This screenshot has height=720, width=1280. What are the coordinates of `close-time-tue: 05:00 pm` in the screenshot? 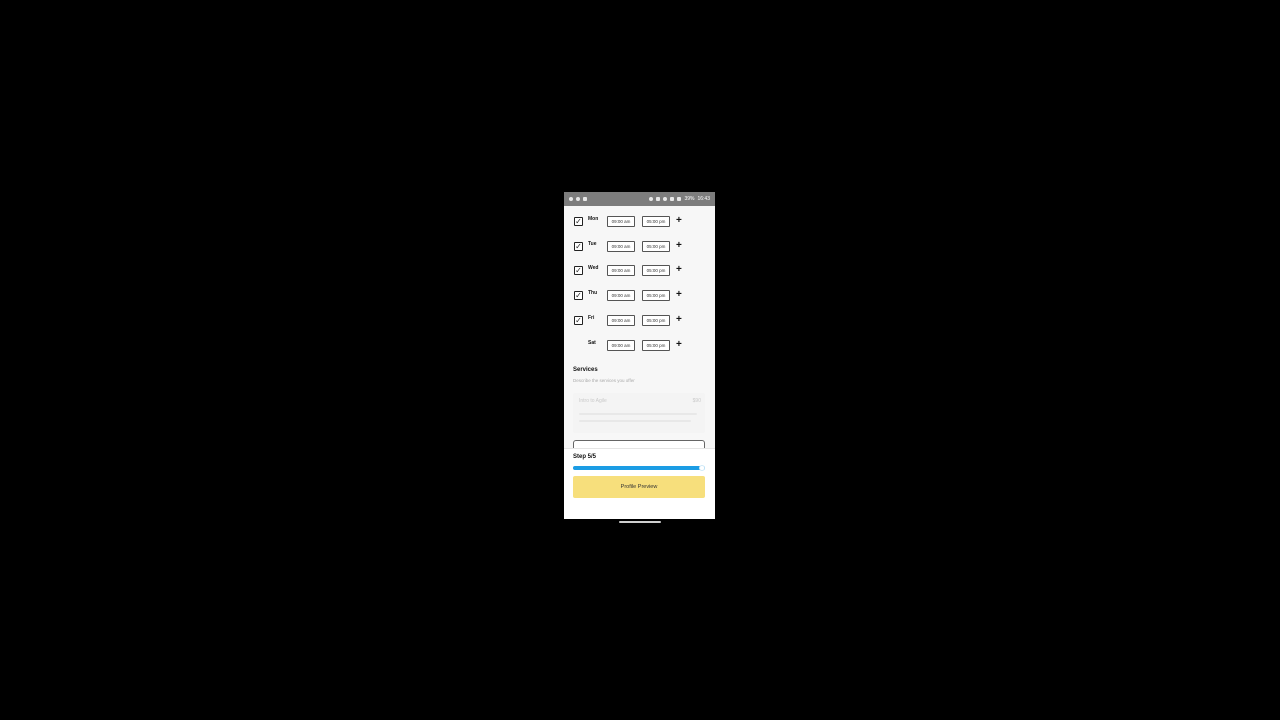 It's located at (656, 246).